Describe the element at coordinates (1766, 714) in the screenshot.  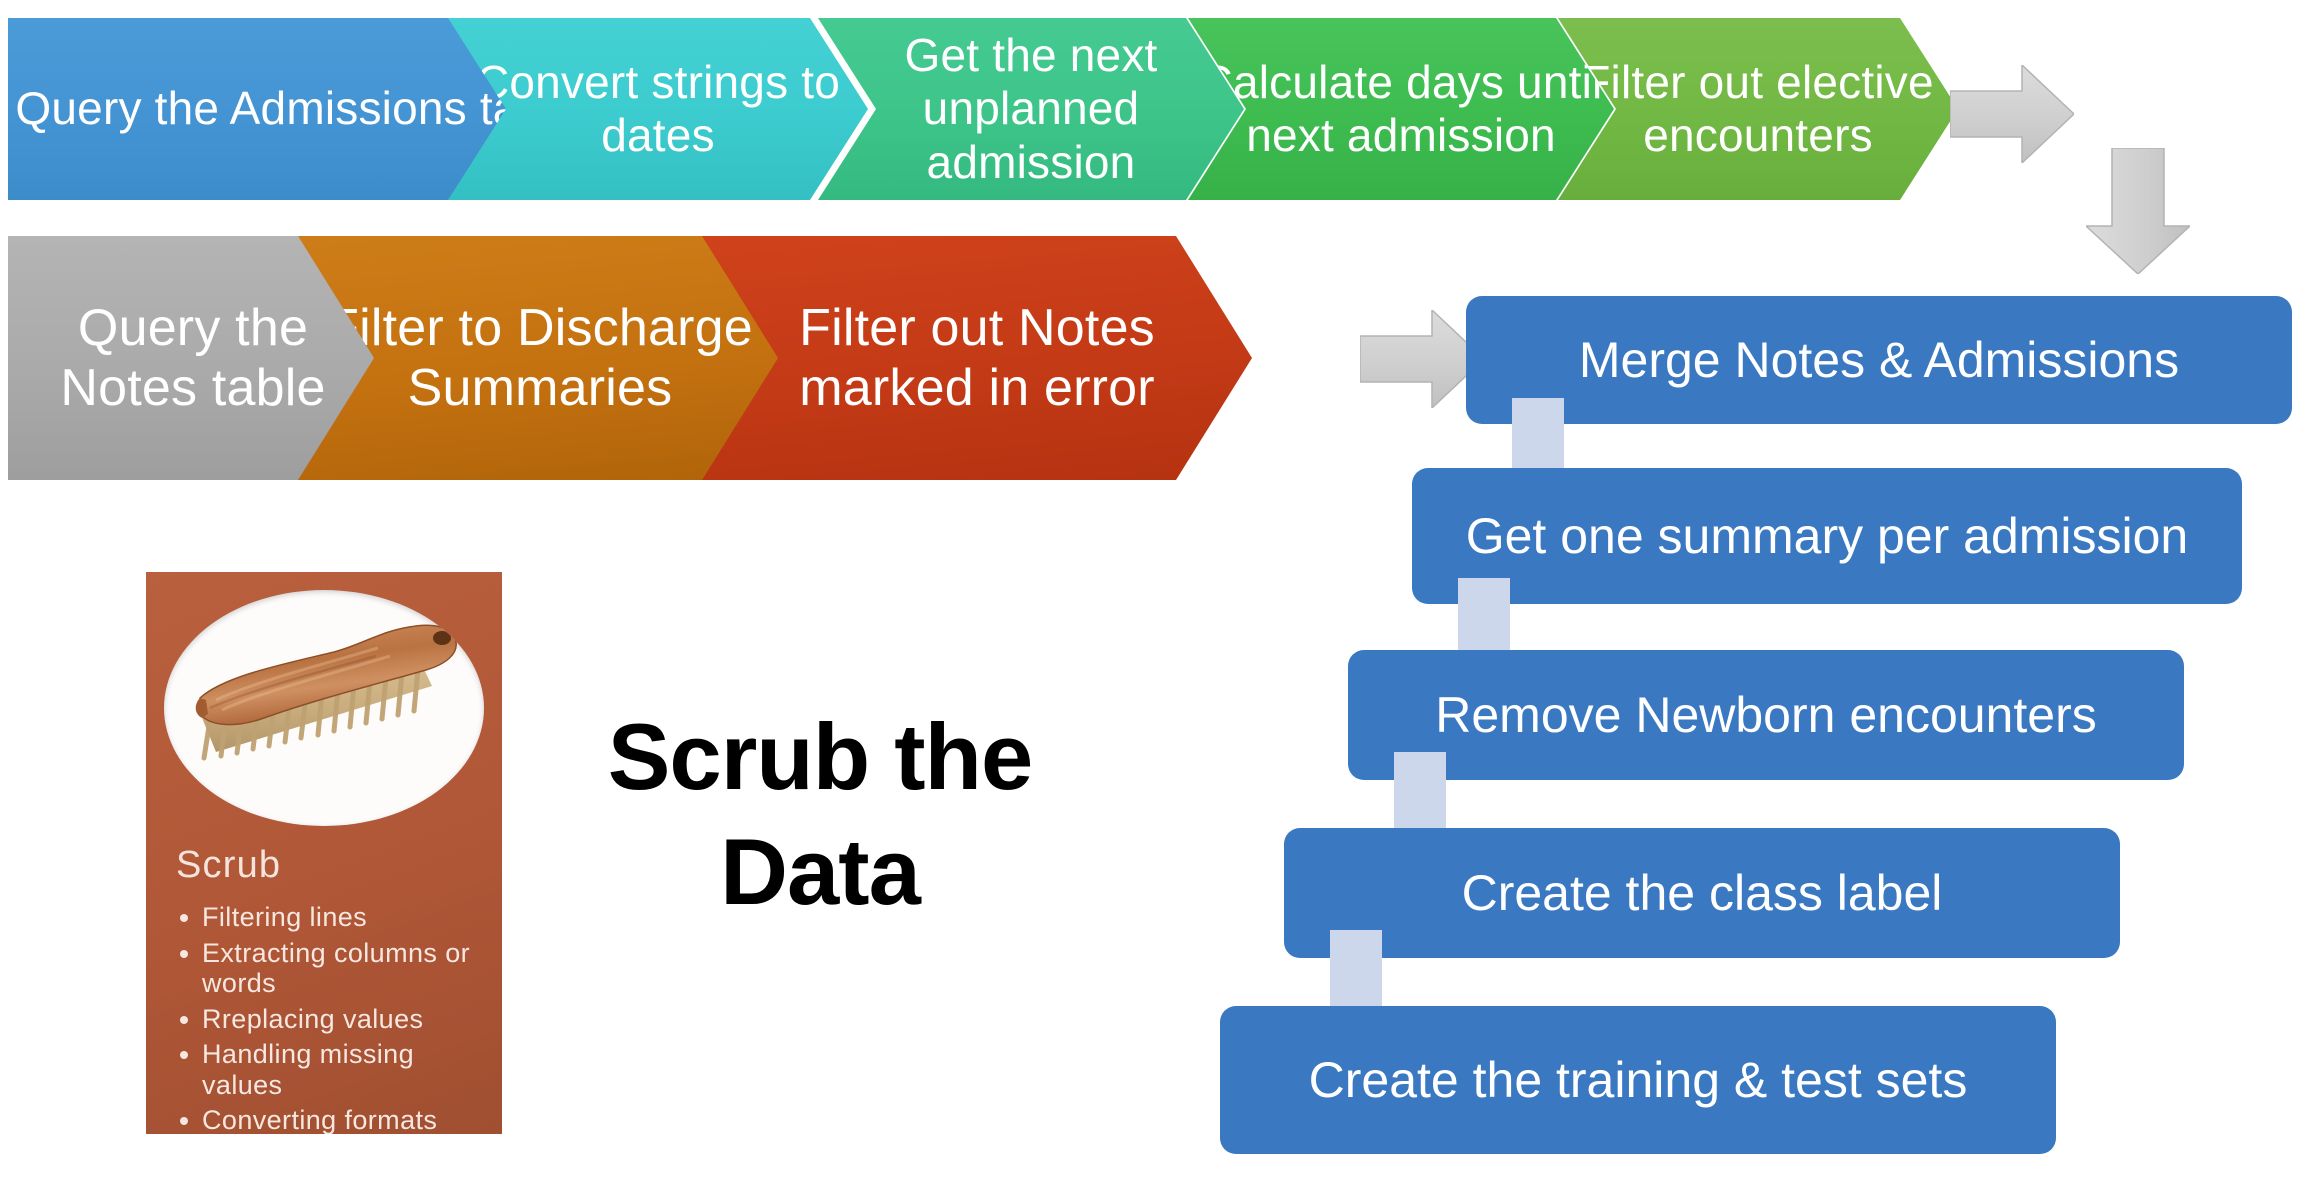
I see `process-box-label: Remove Newborn encounters` at that location.